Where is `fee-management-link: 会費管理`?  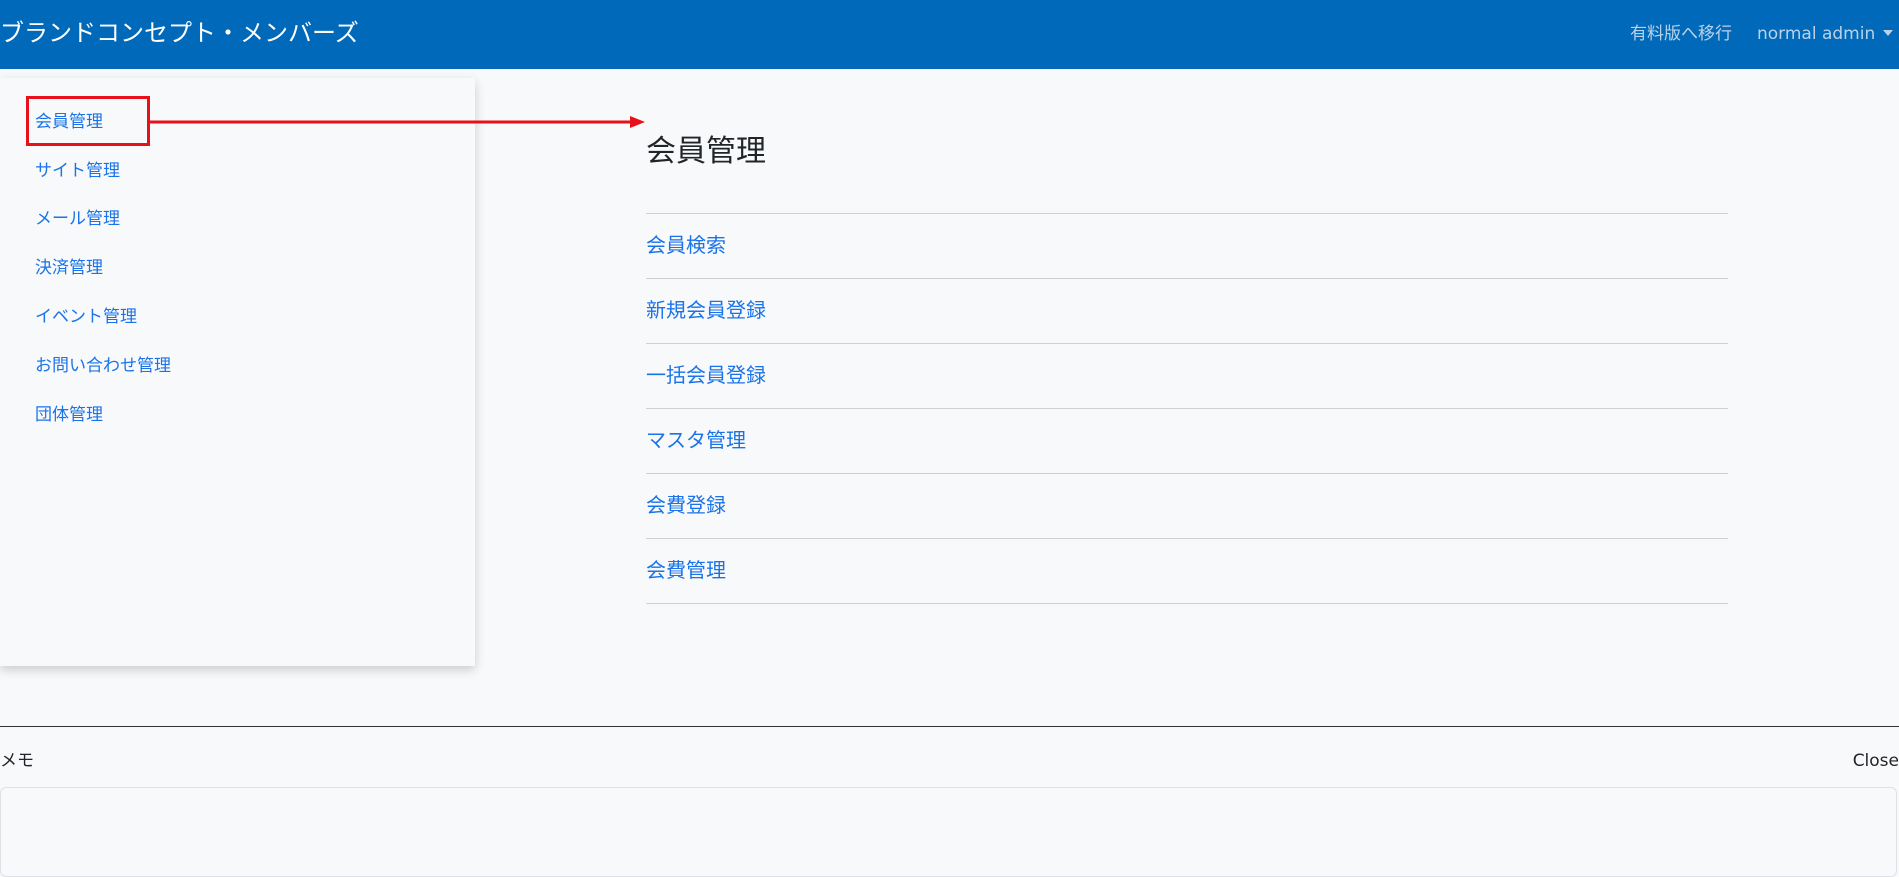 fee-management-link: 会費管理 is located at coordinates (686, 570).